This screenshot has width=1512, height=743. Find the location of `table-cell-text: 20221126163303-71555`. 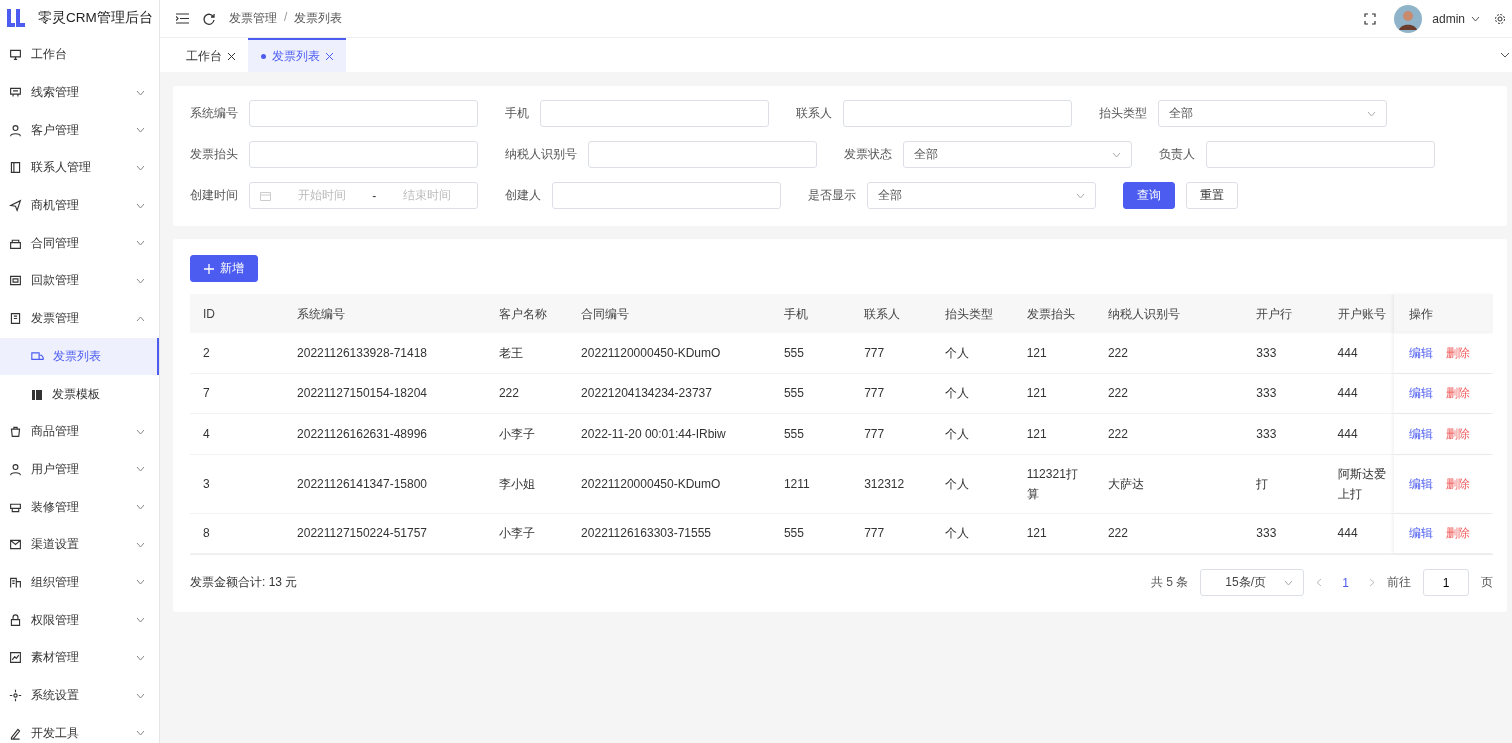

table-cell-text: 20221126163303-71555 is located at coordinates (646, 534).